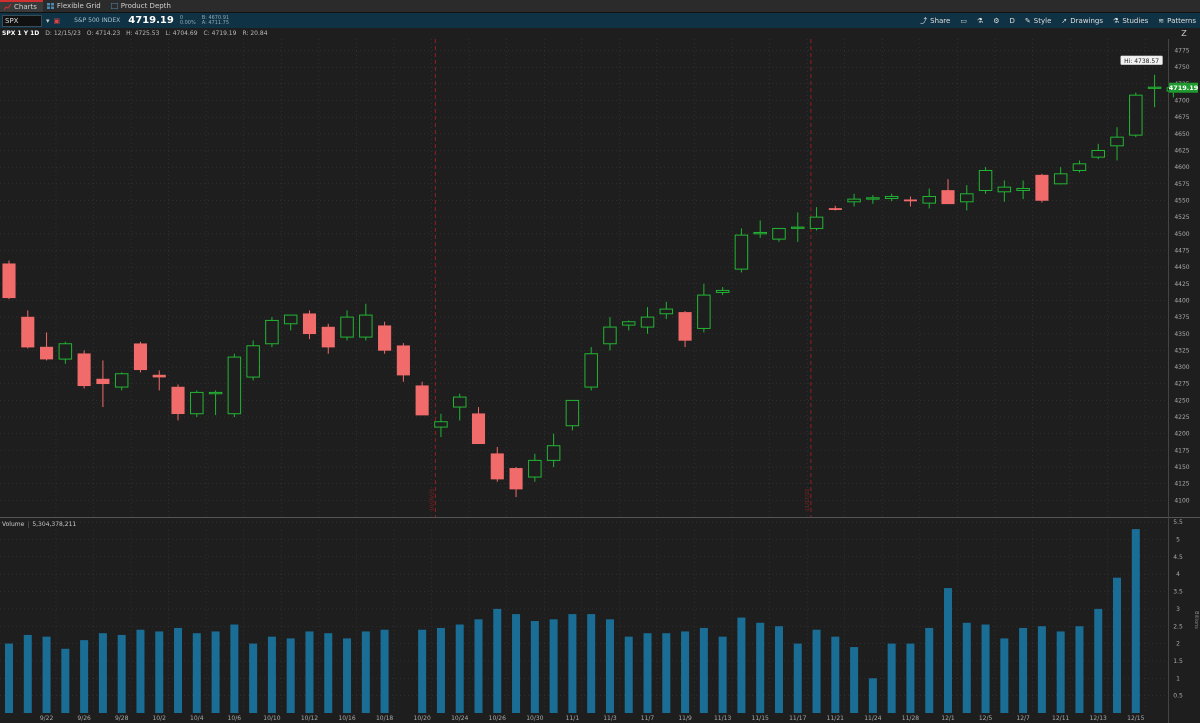 The image size is (1200, 723). I want to click on volume-tick-label: 0.5, so click(1178, 696).